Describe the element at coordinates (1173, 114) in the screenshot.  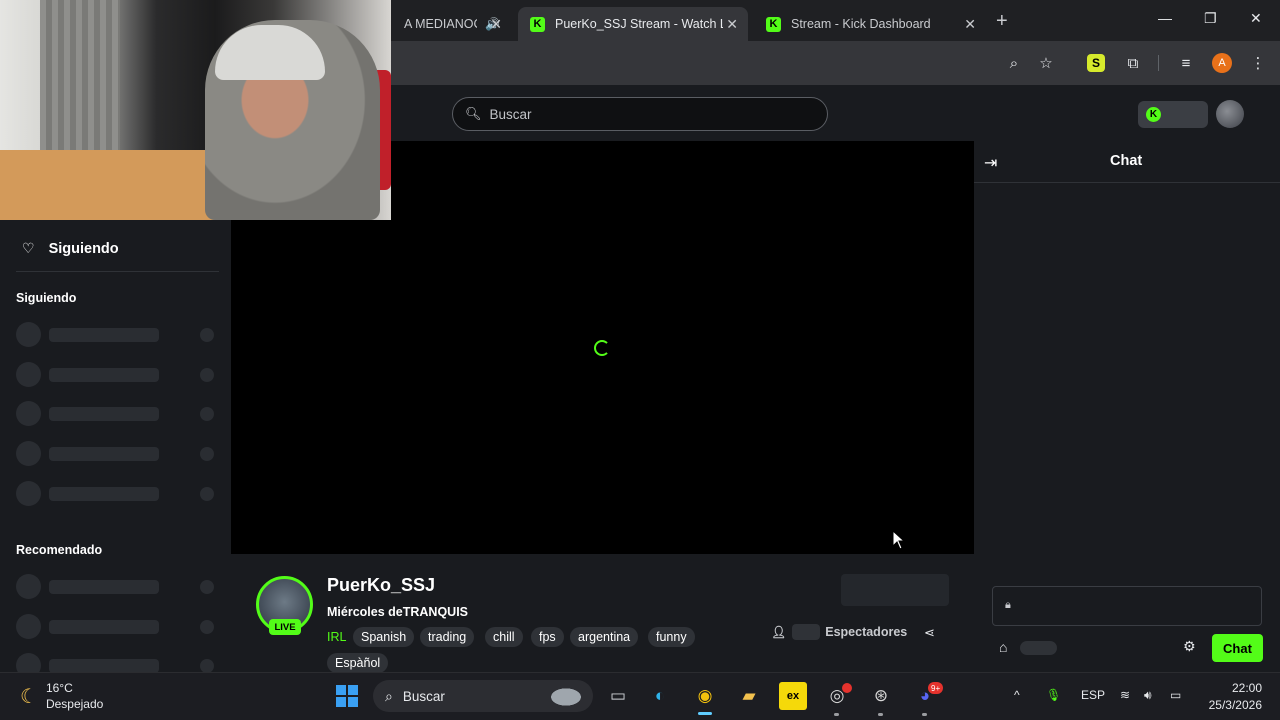
I see `kick-points-button: K` at that location.